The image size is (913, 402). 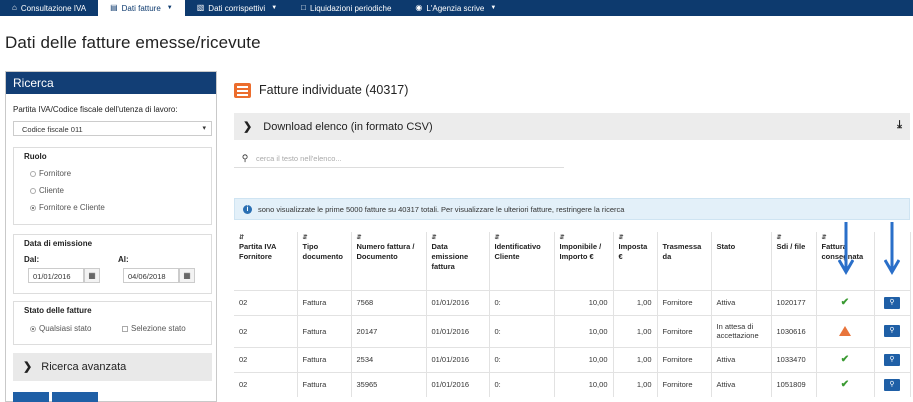 I want to click on caret-down-icon: ▼, so click(x=493, y=8).